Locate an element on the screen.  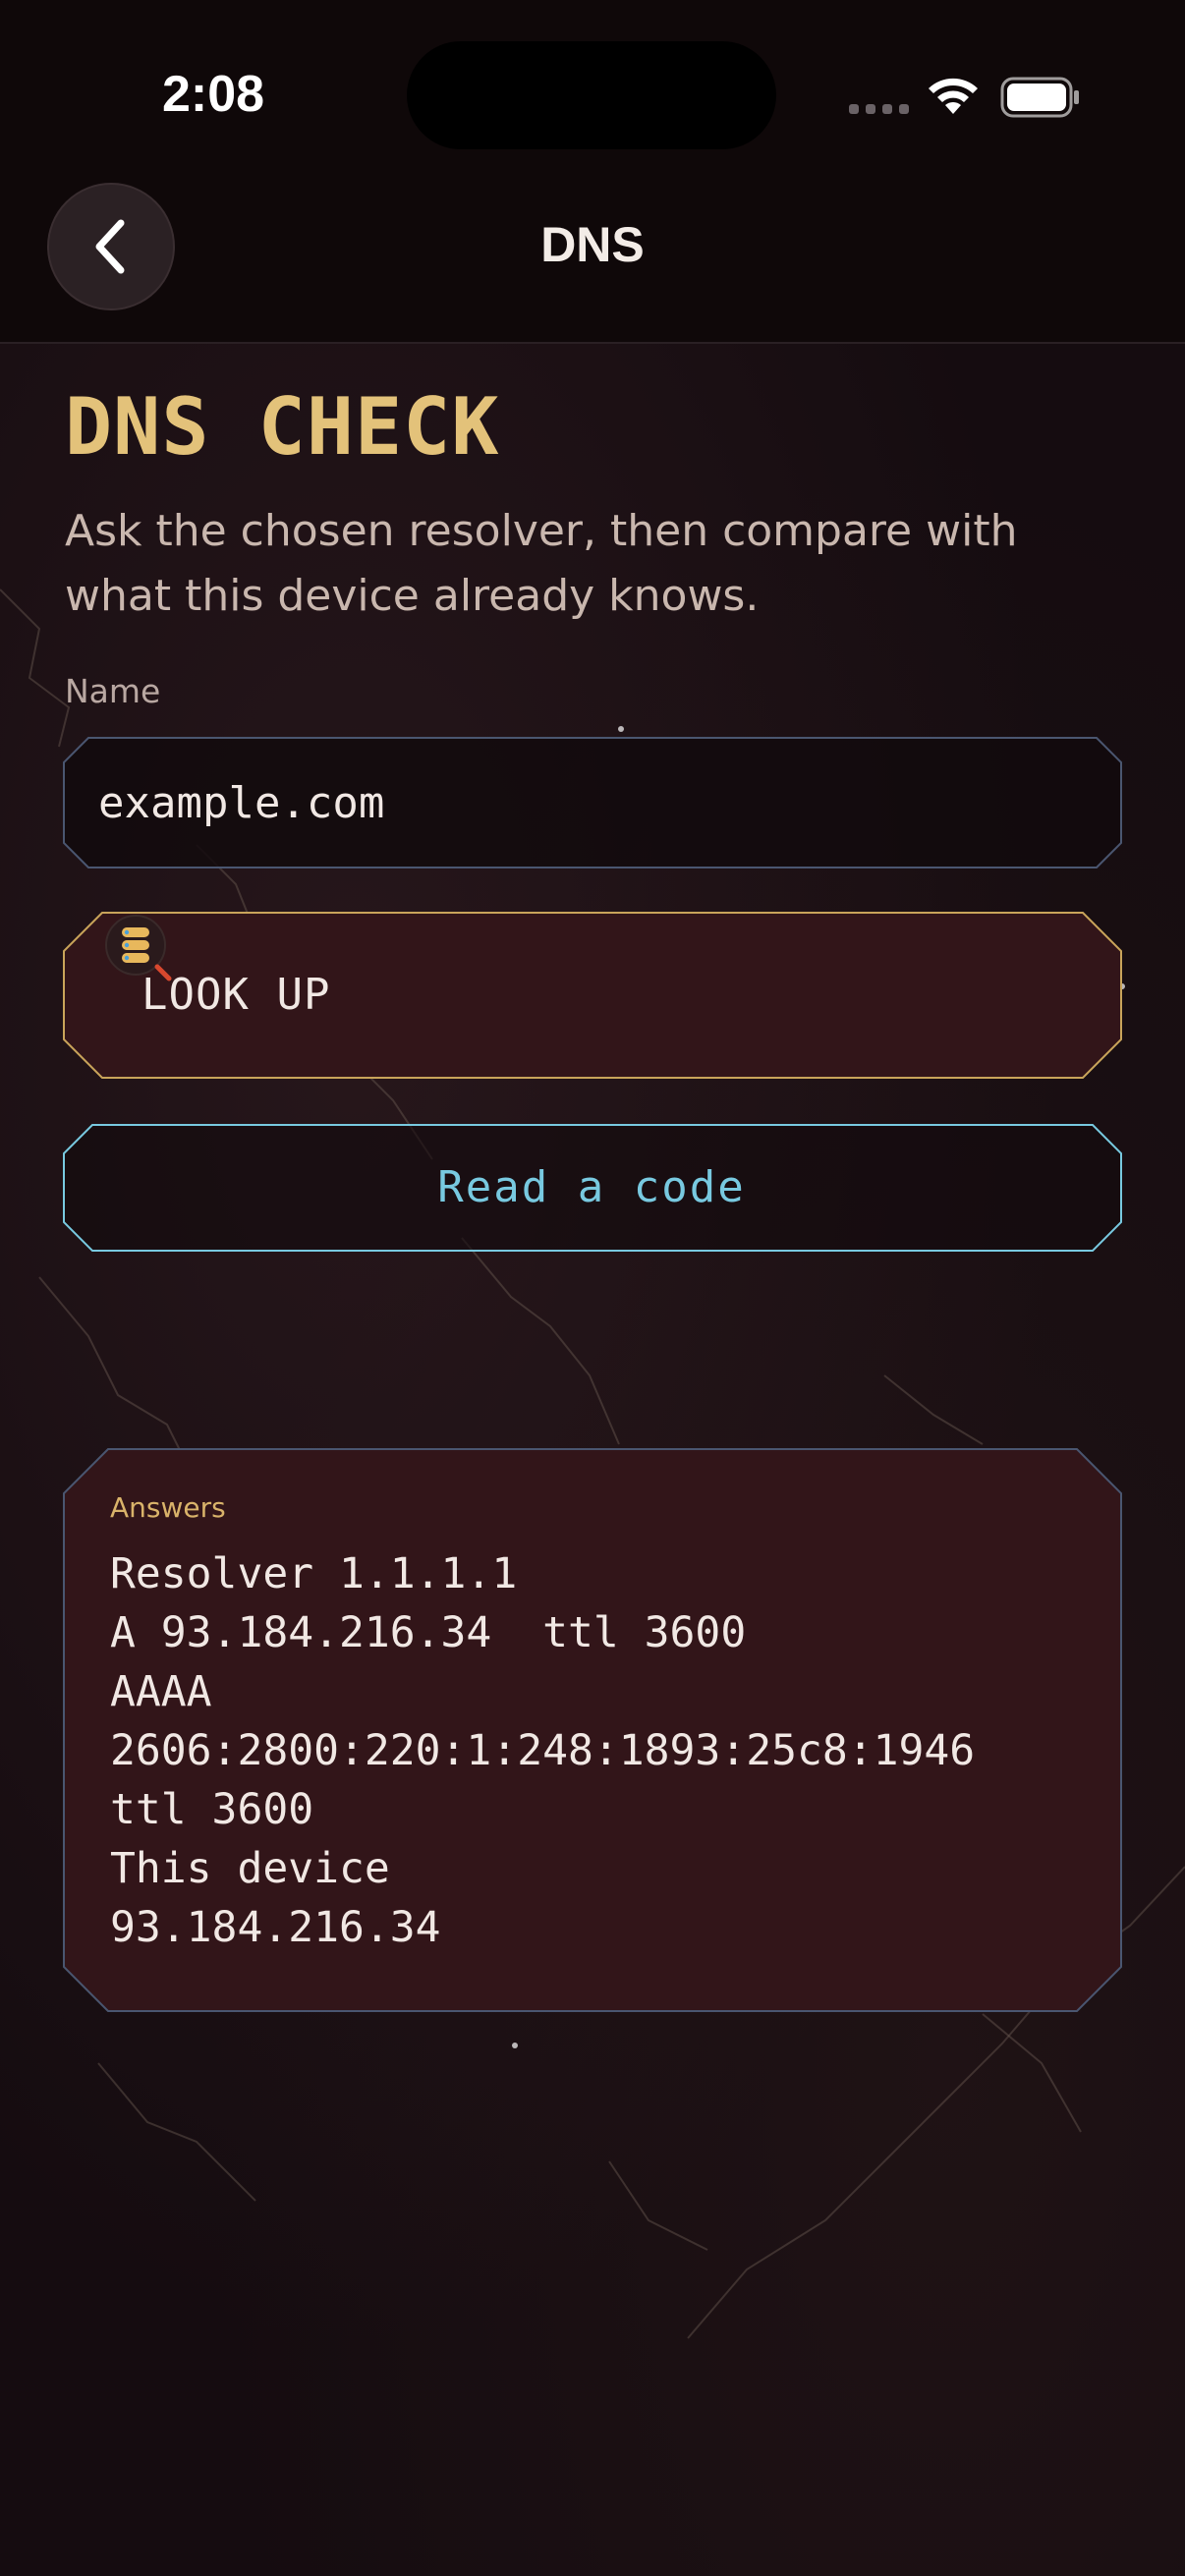
name-input is located at coordinates (590, 802).